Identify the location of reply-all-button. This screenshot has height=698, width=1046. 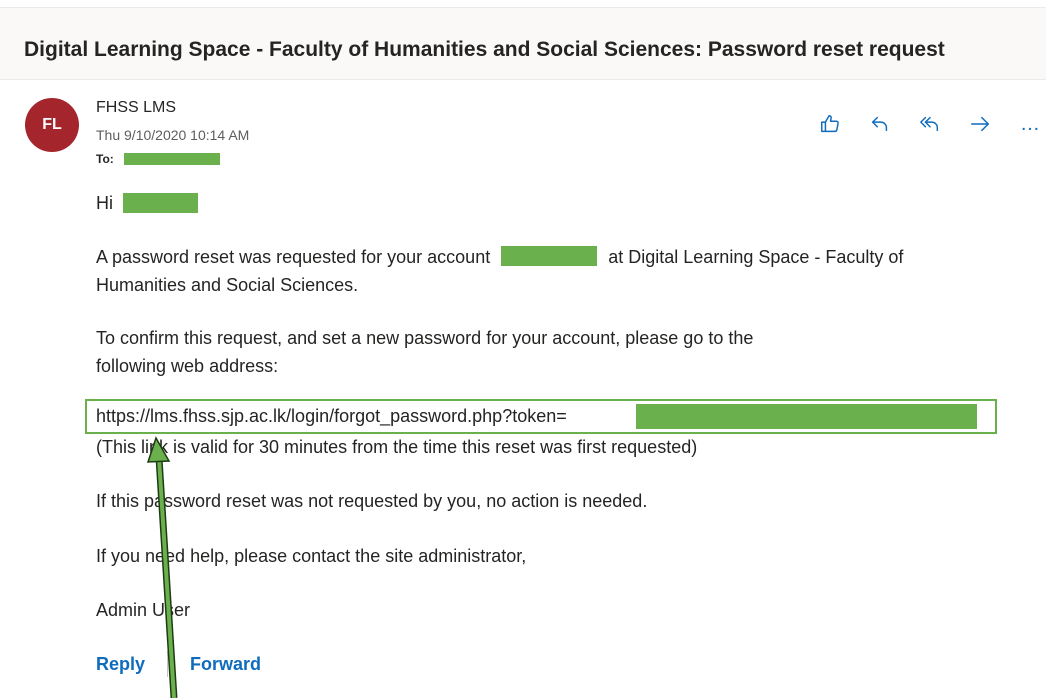
(930, 124).